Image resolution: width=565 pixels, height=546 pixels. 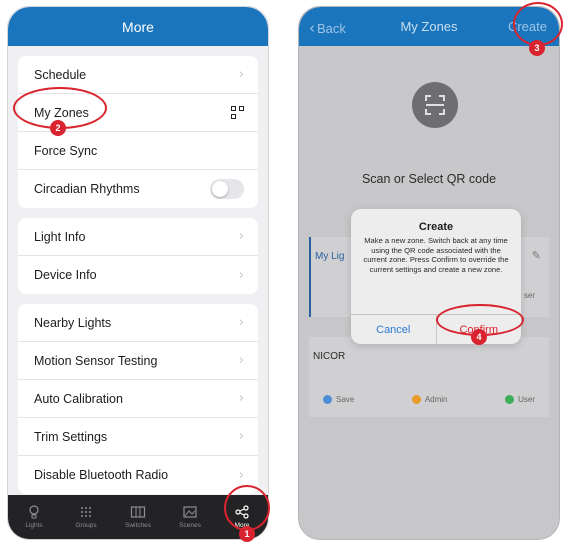 What do you see at coordinates (416, 399) in the screenshot?
I see `admin-icon` at bounding box center [416, 399].